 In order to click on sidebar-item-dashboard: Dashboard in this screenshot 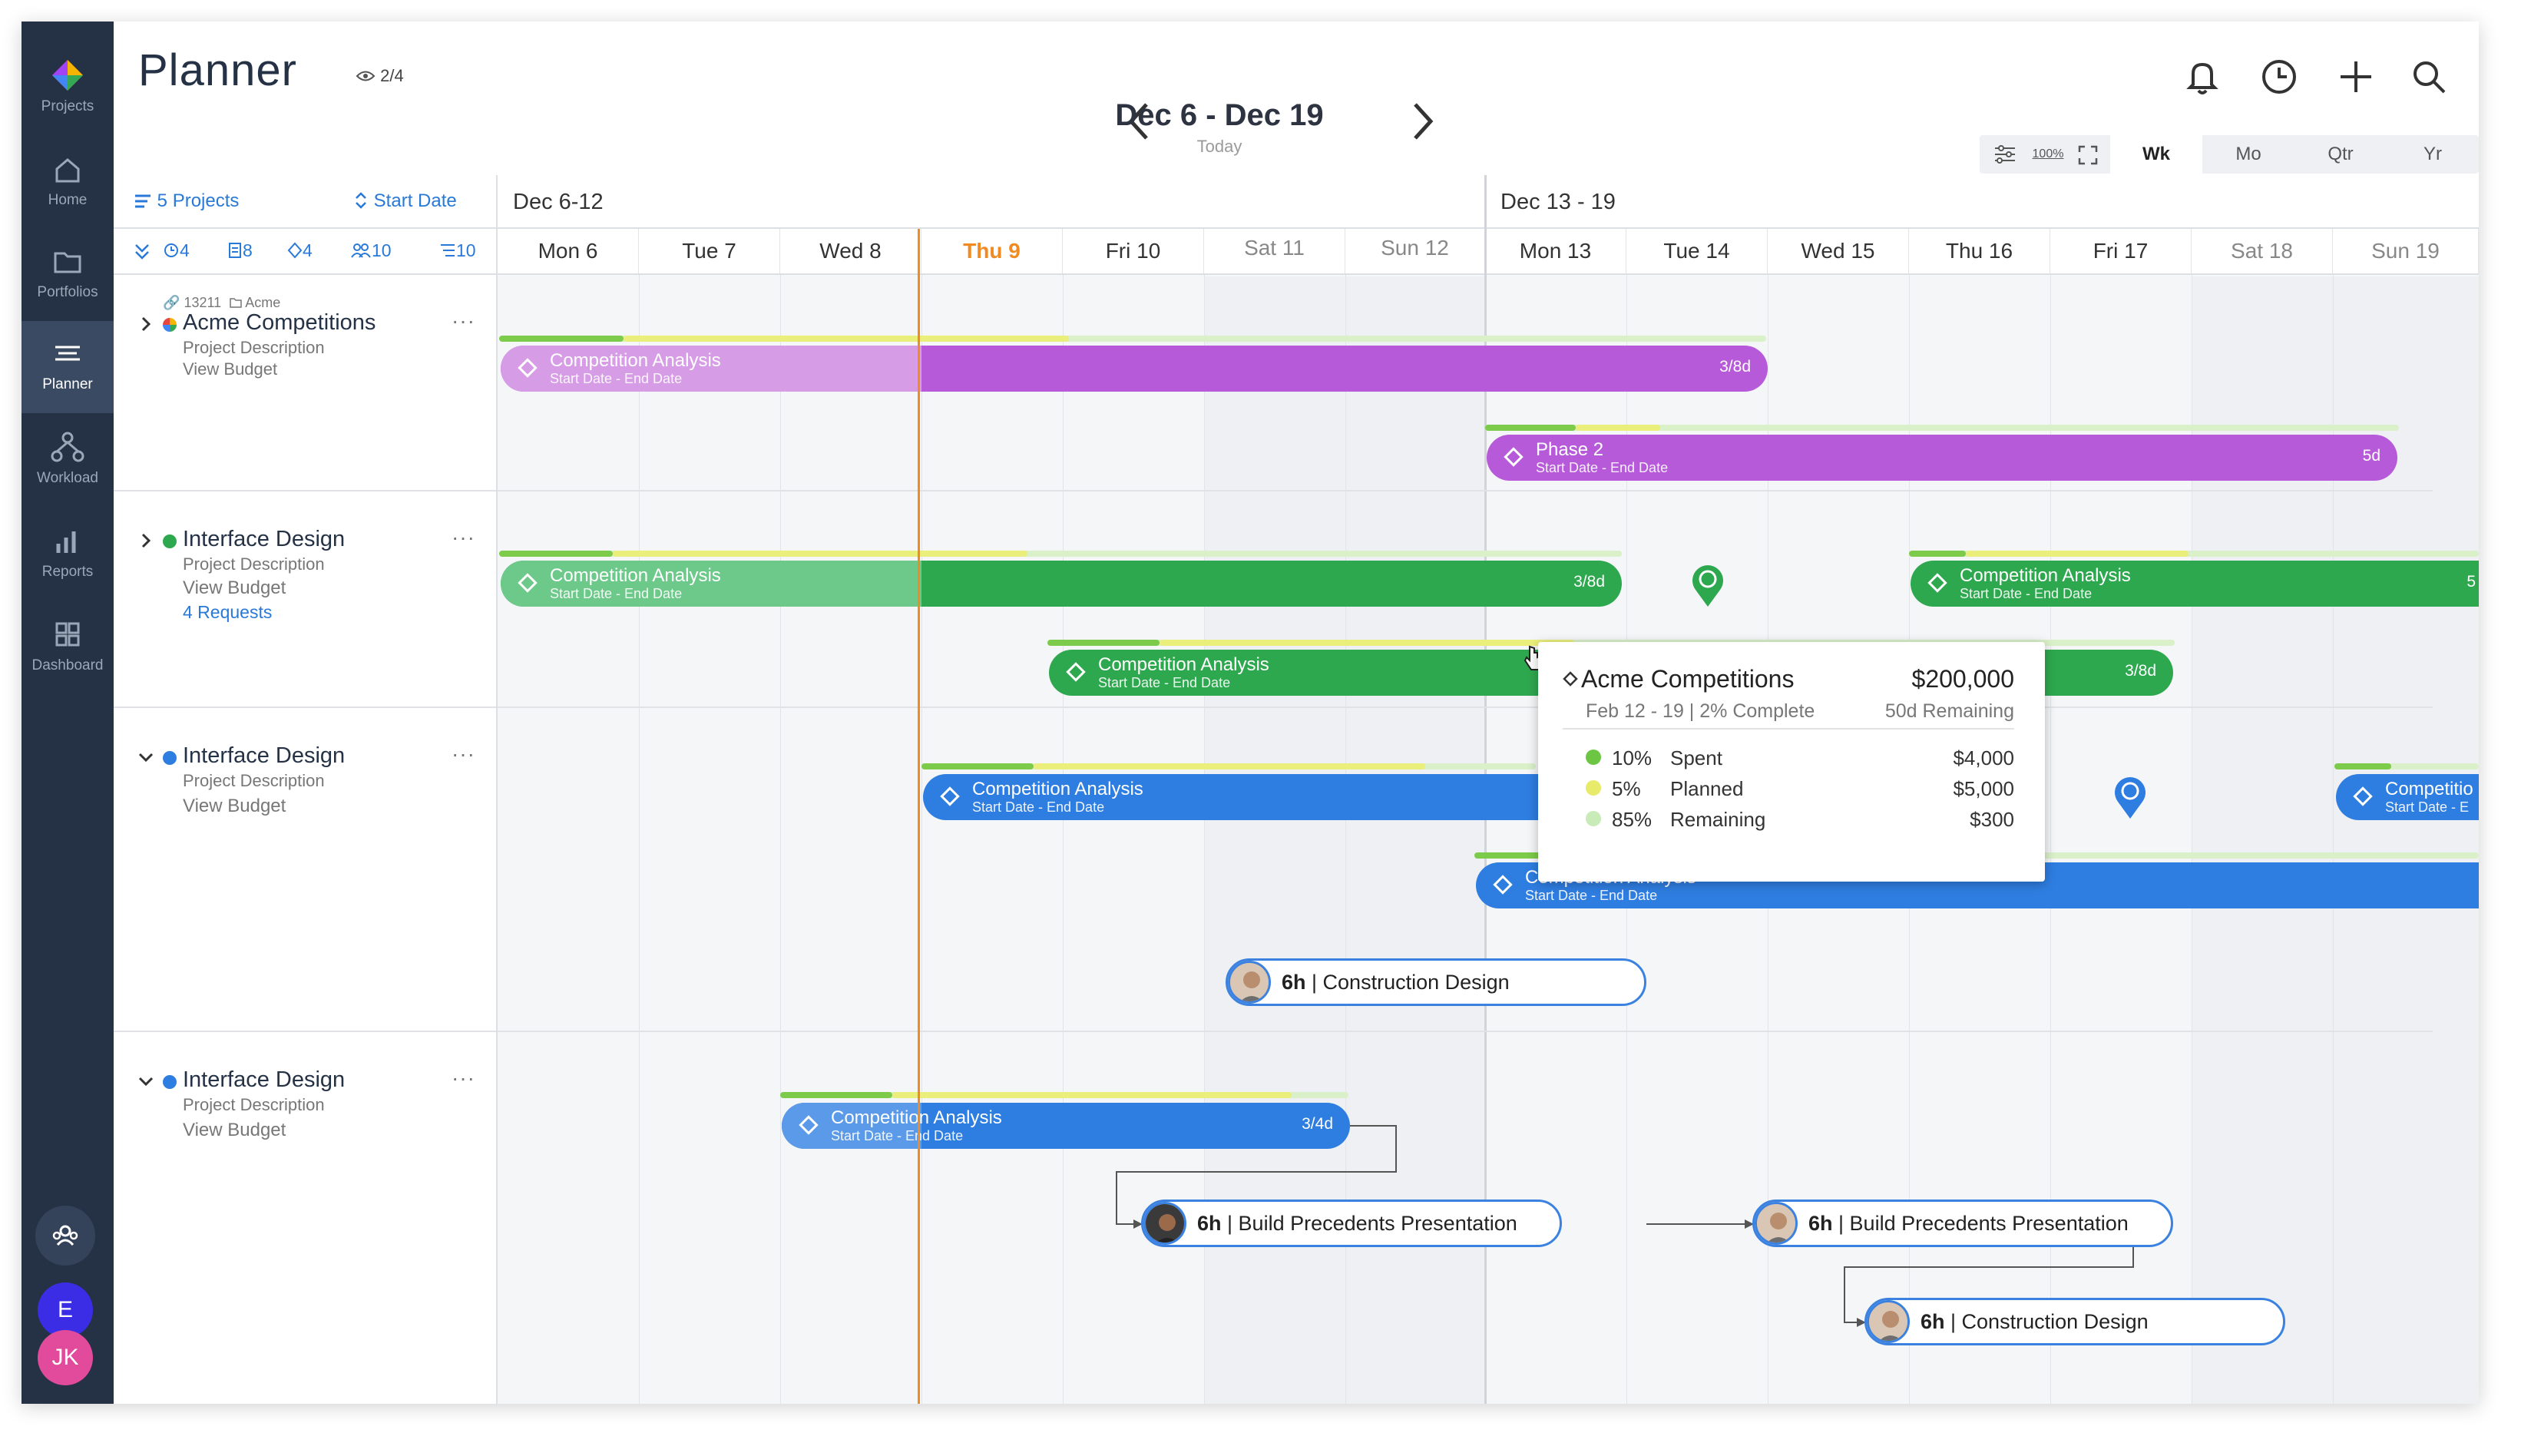, I will do `click(68, 646)`.